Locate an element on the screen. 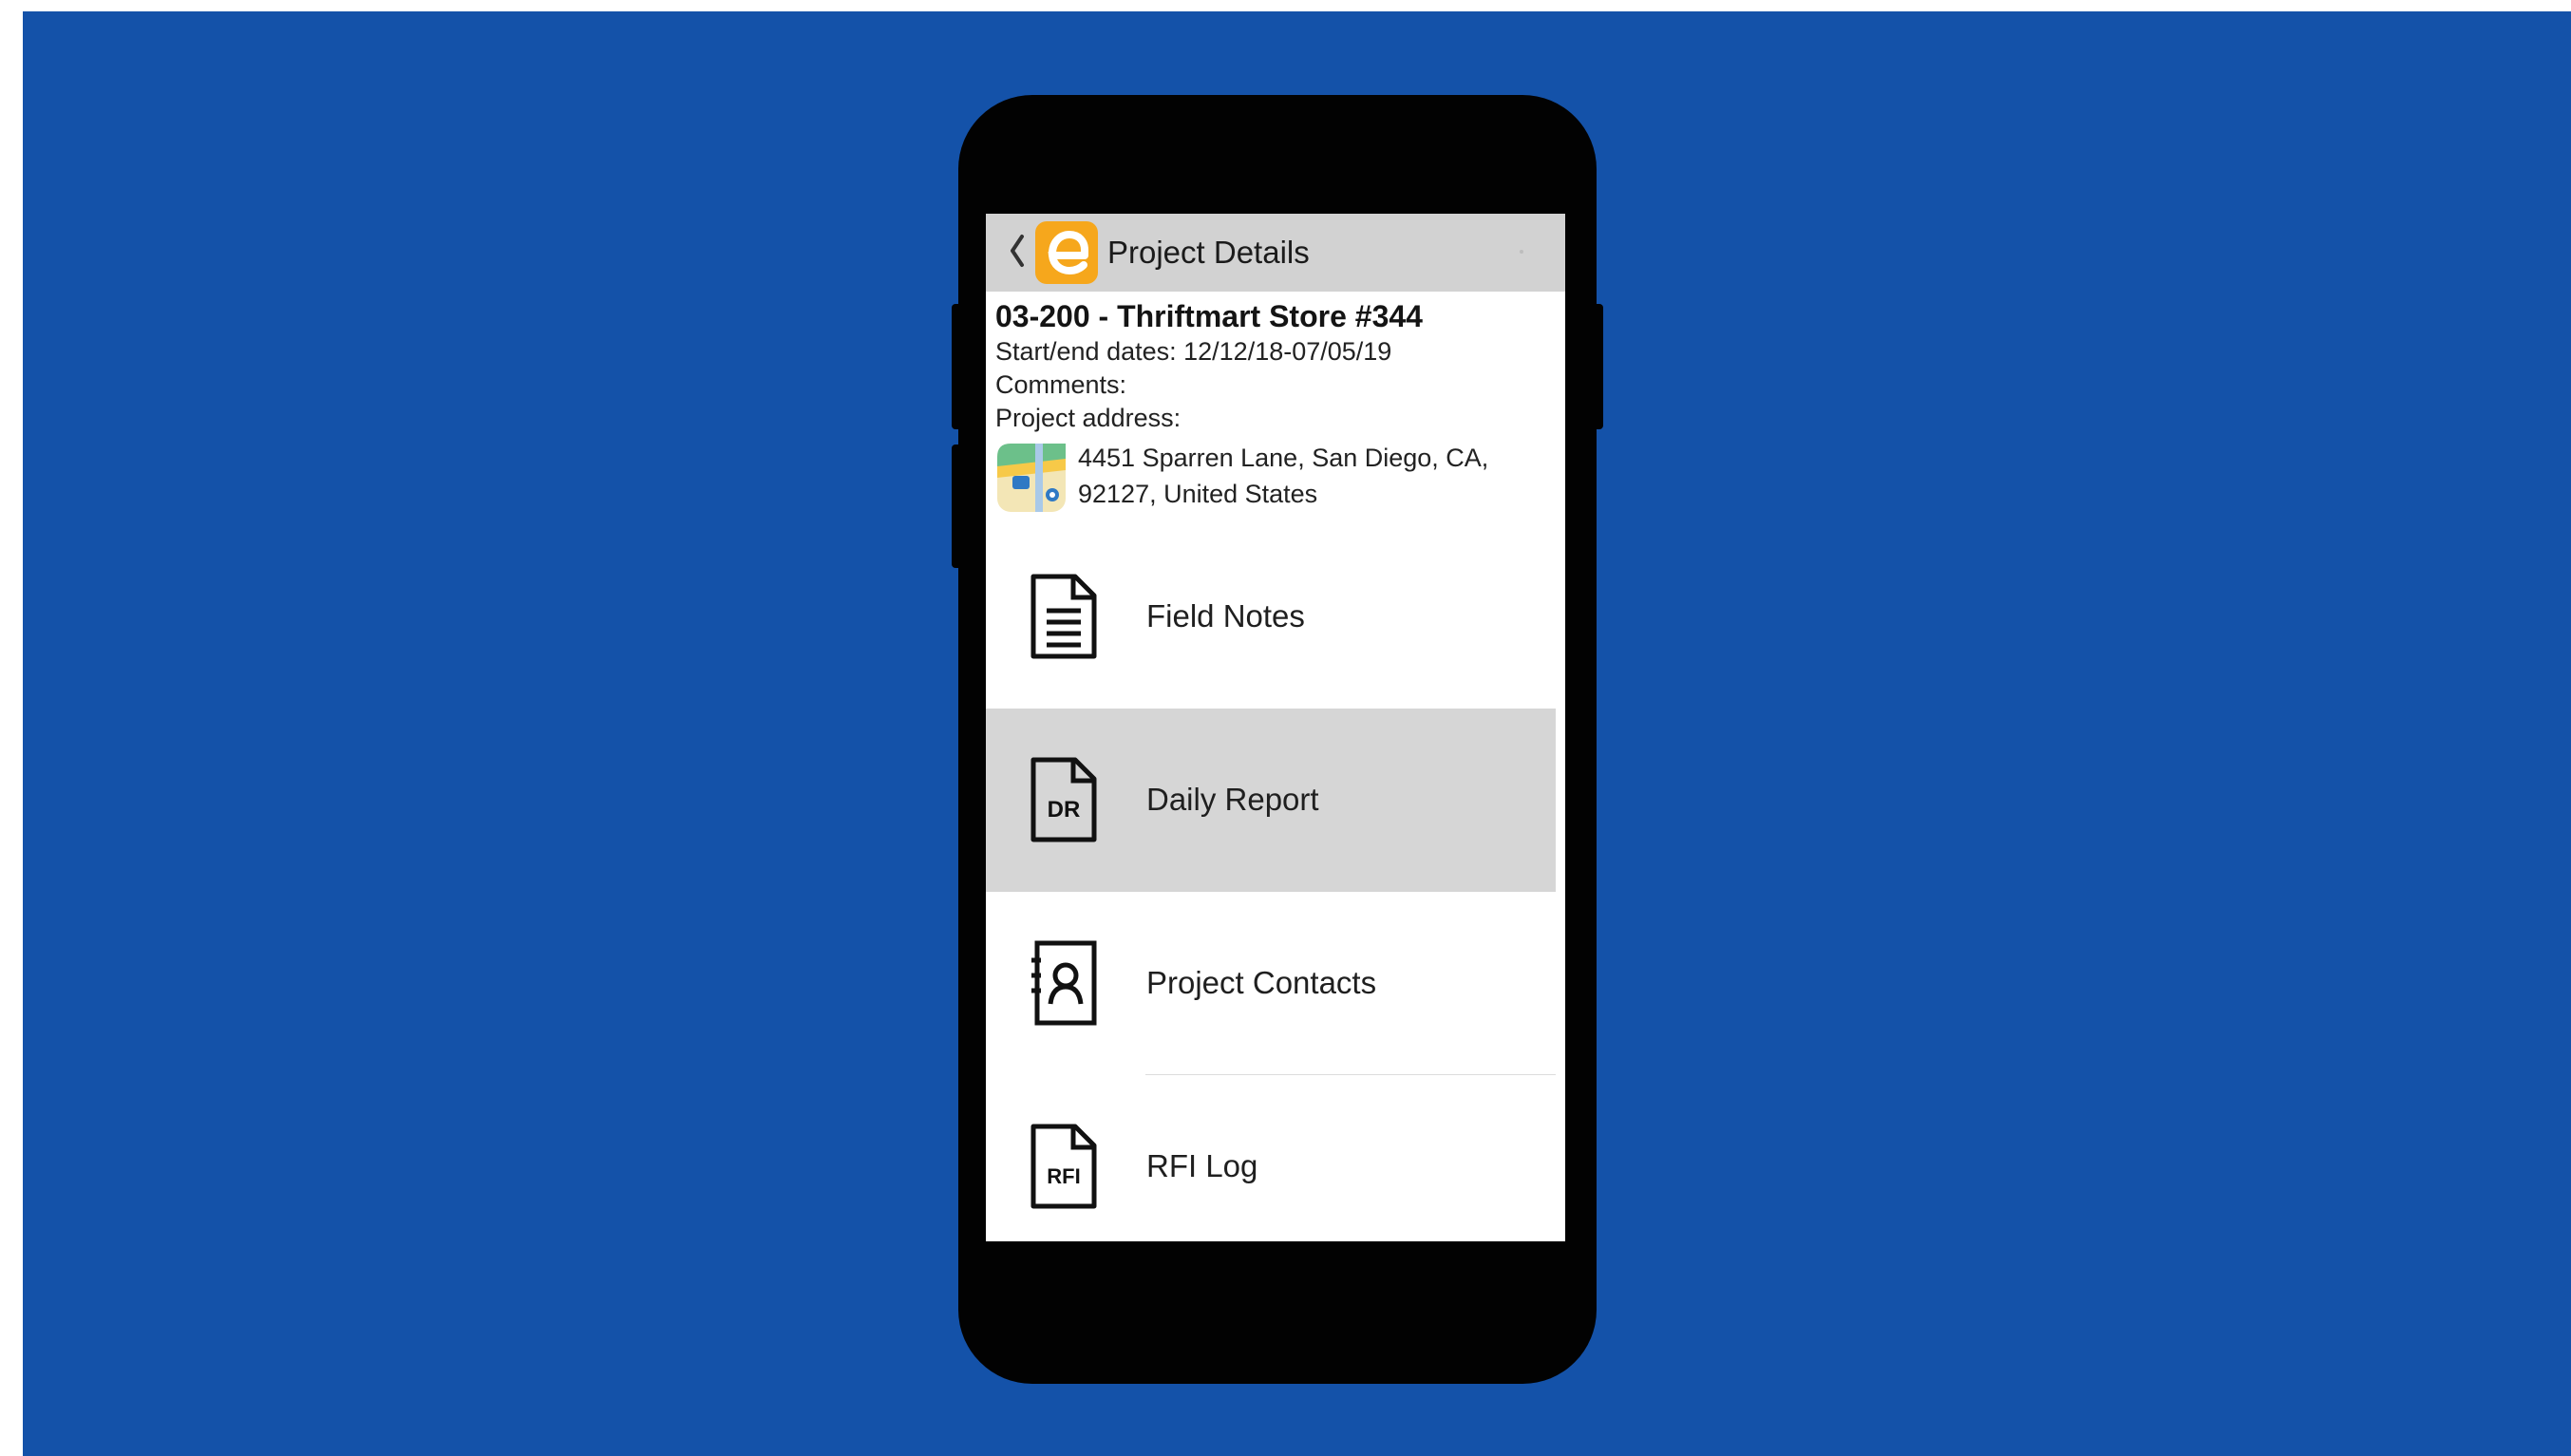  menu-item-label: RFI Log is located at coordinates (1202, 1165).